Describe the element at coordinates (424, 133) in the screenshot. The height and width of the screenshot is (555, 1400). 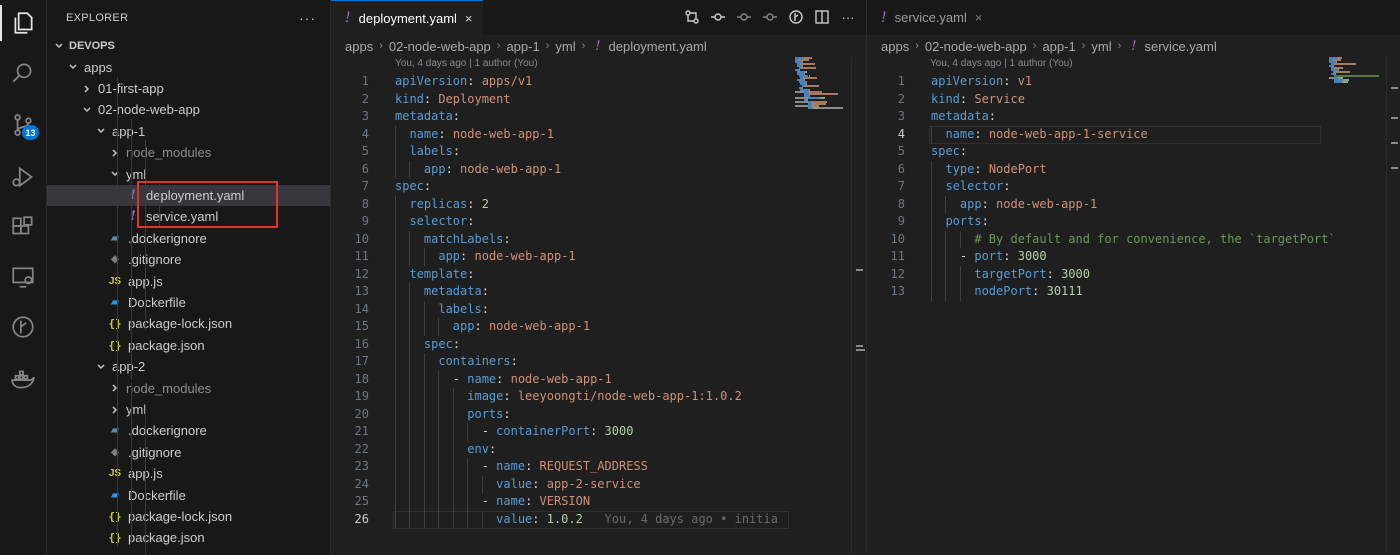
I see `code-token: name` at that location.